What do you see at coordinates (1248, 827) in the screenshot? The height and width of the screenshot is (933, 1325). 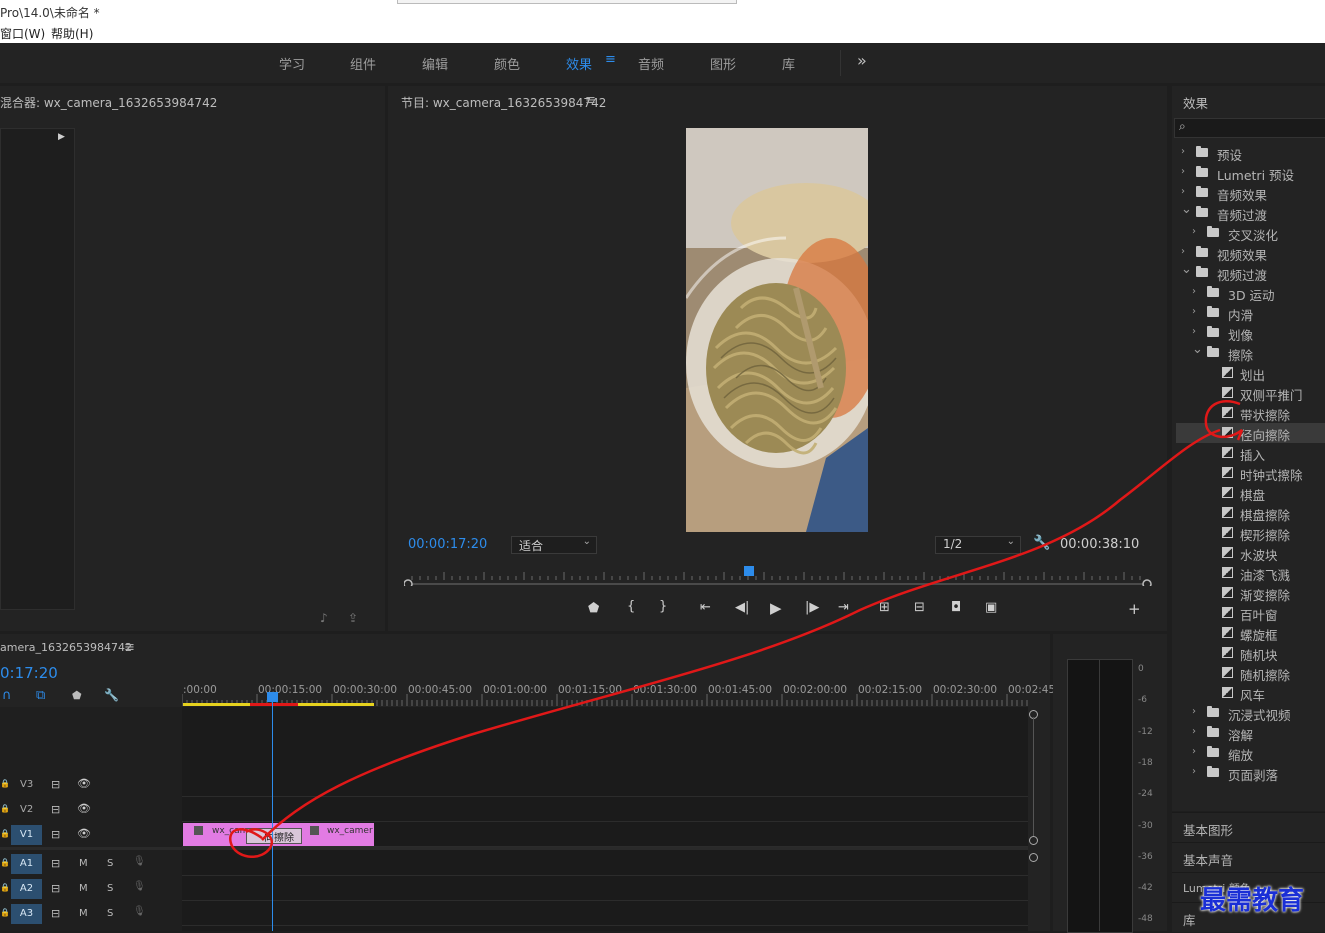 I see `panel-essential-graphics: 基本图形` at bounding box center [1248, 827].